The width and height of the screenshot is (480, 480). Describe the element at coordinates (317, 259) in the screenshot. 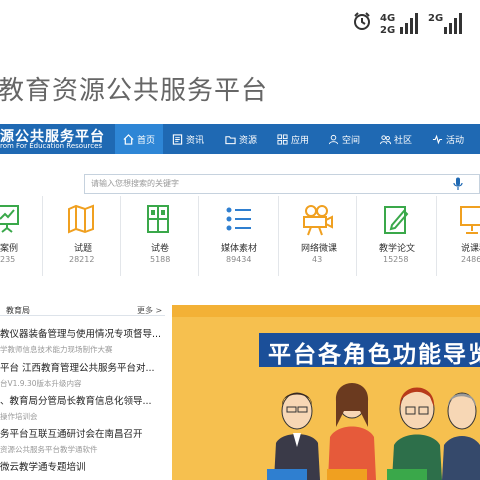

I see `category-count: 43` at that location.